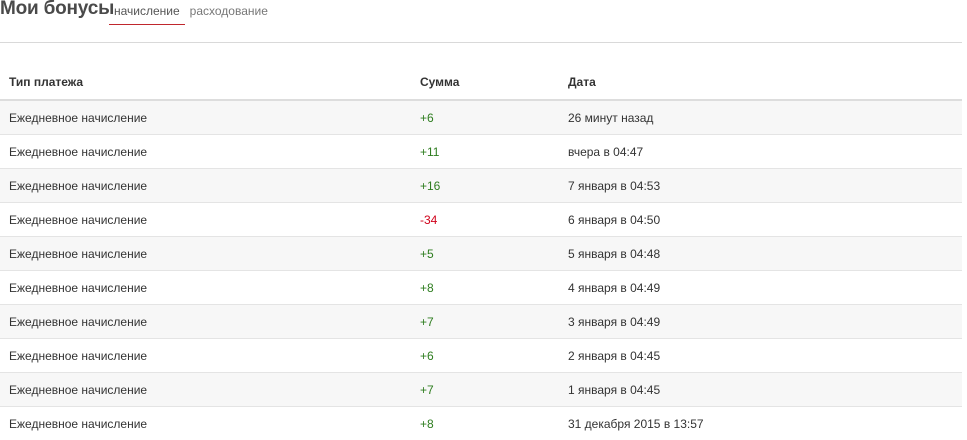  What do you see at coordinates (760, 219) in the screenshot?
I see `date-cell: 6 января в 04:50` at bounding box center [760, 219].